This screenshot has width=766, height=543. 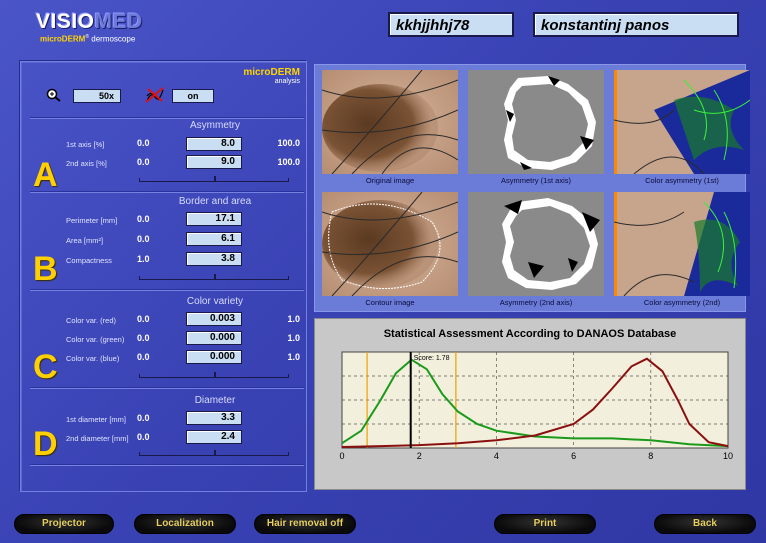 I want to click on image-caption: Contour image, so click(x=390, y=302).